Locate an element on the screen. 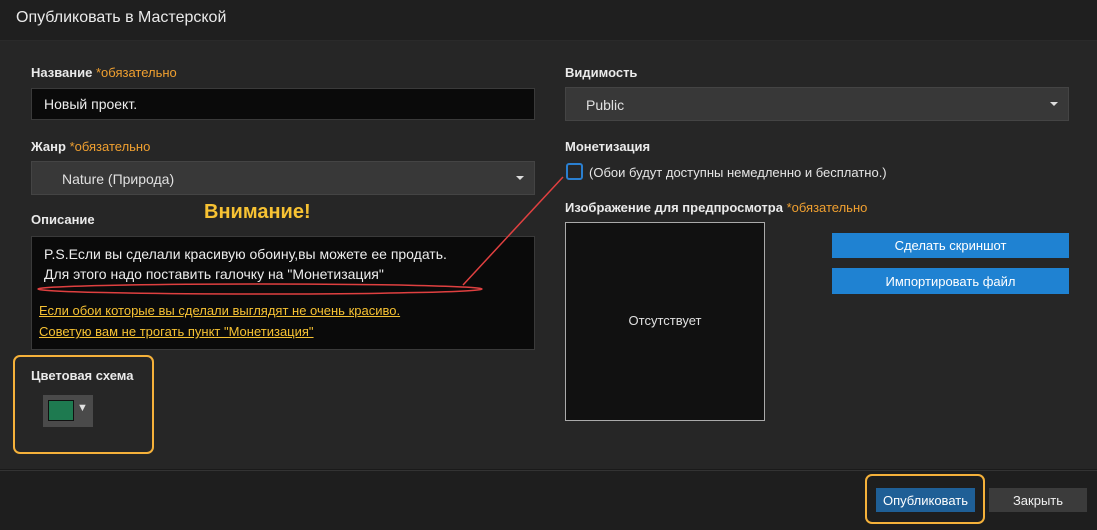 The height and width of the screenshot is (530, 1097). annotation-overlay is located at coordinates (300, 235).